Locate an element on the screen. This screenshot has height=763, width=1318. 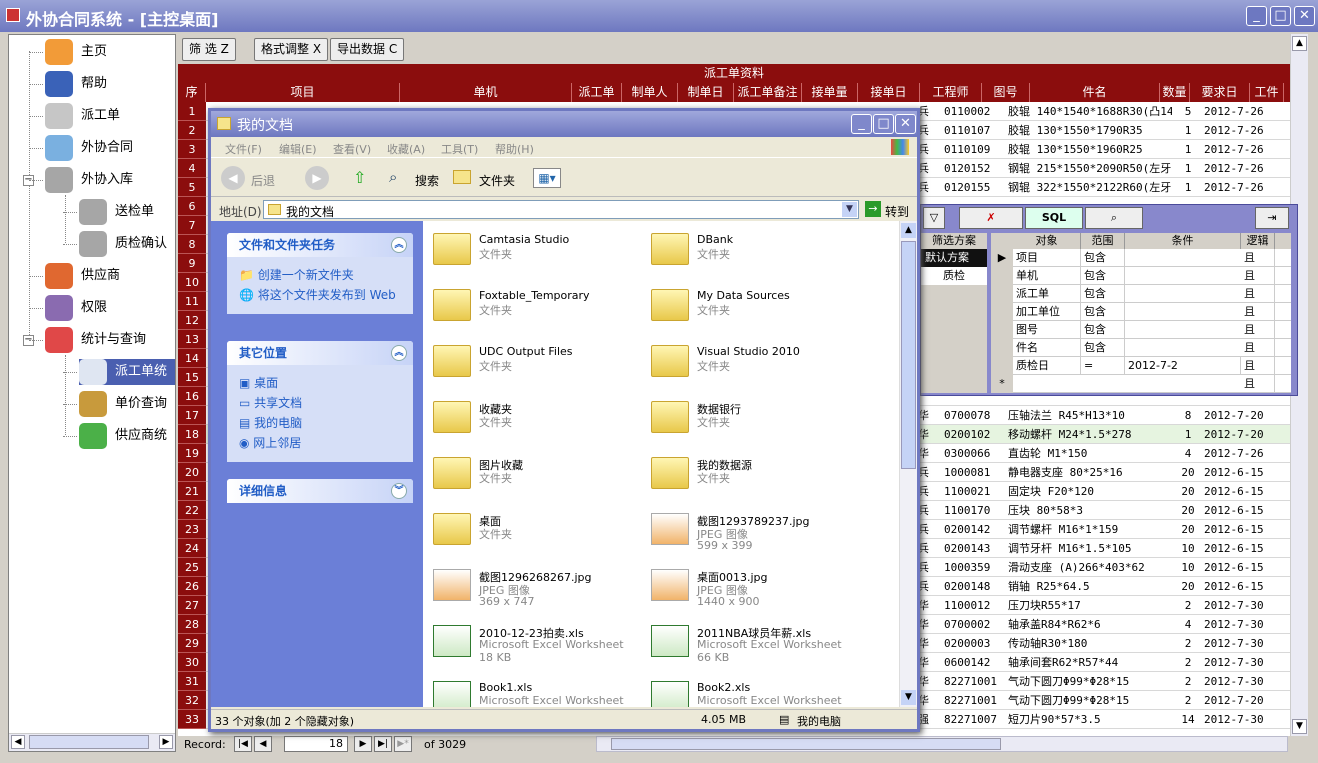
row-number: 7 is located at coordinates (192, 225).